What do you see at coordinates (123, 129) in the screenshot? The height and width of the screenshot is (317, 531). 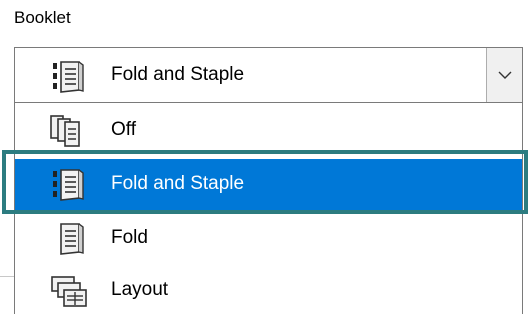 I see `option-off-label: Off` at bounding box center [123, 129].